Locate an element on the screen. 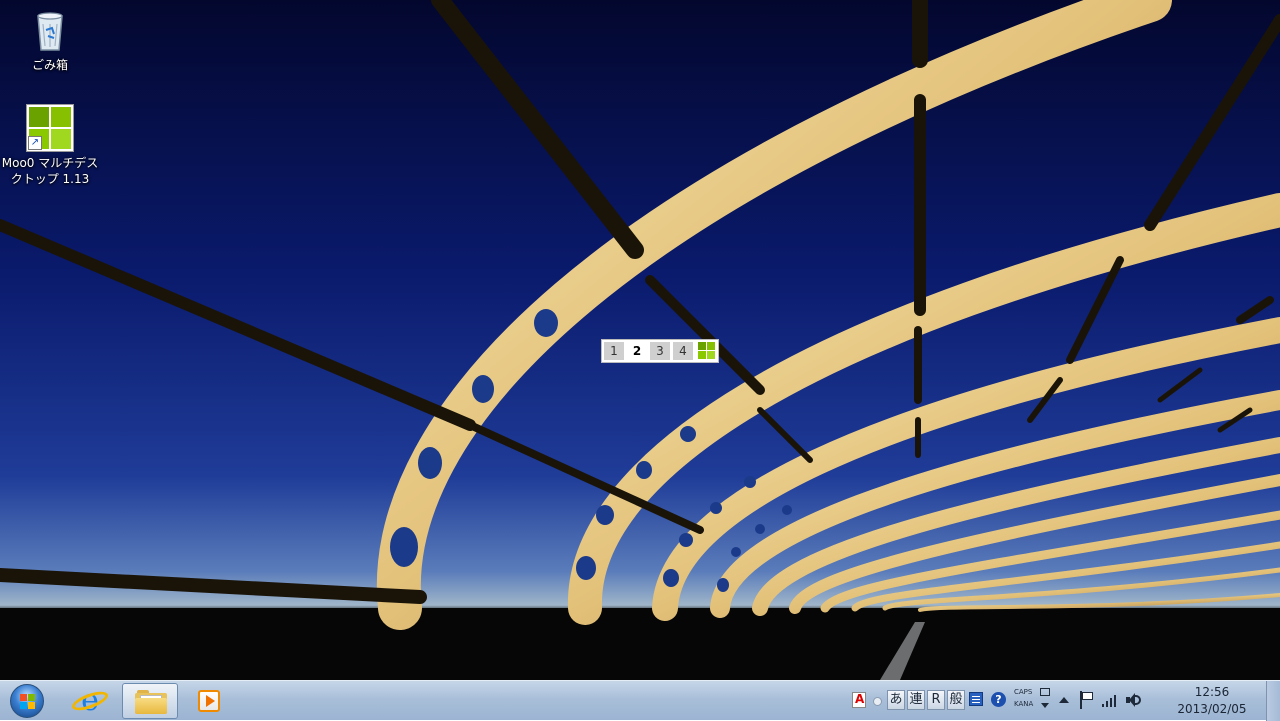 The width and height of the screenshot is (1280, 721). virtual-desktop-switcher: 1 2 3 4 is located at coordinates (660, 351).